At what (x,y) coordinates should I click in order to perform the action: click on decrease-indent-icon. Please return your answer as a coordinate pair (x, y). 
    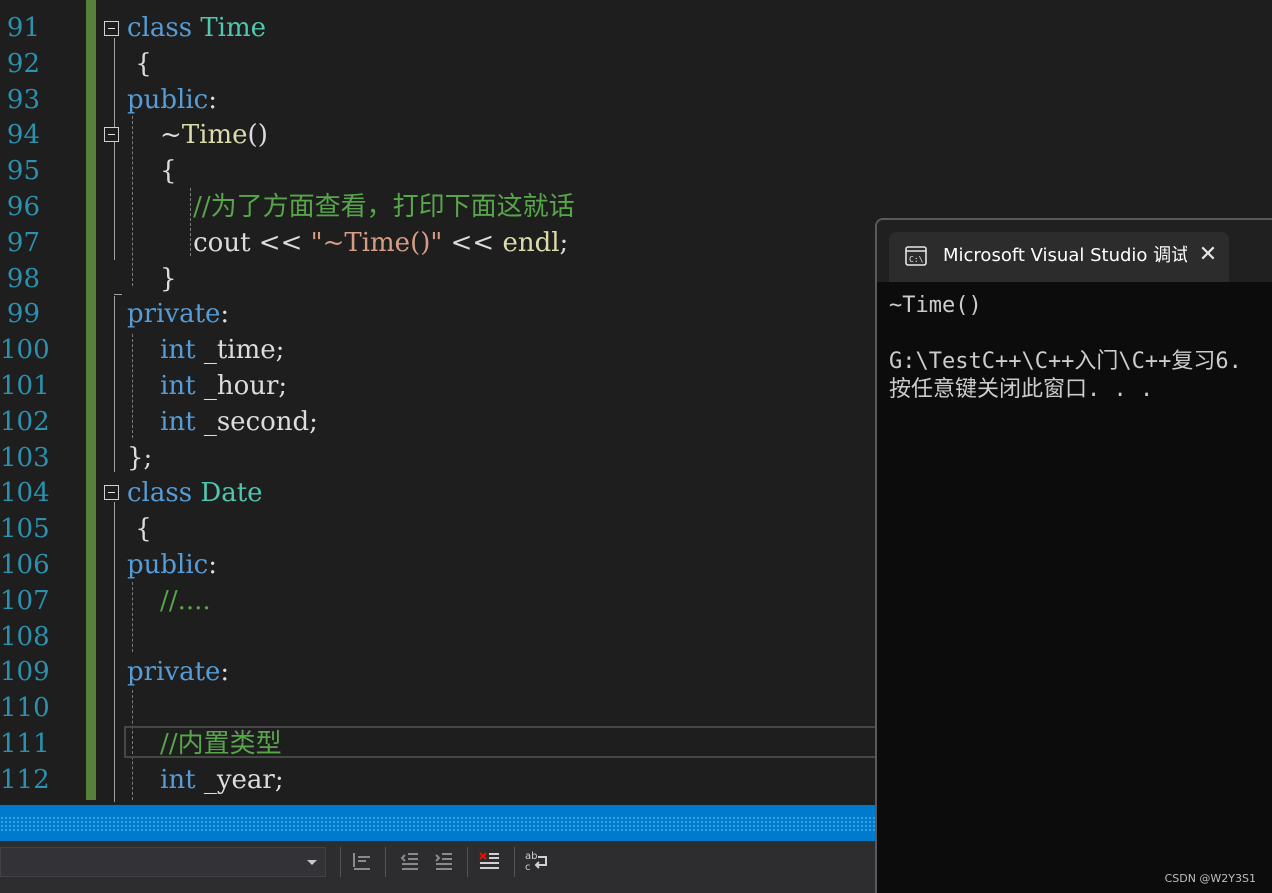
    Looking at the image, I should click on (411, 862).